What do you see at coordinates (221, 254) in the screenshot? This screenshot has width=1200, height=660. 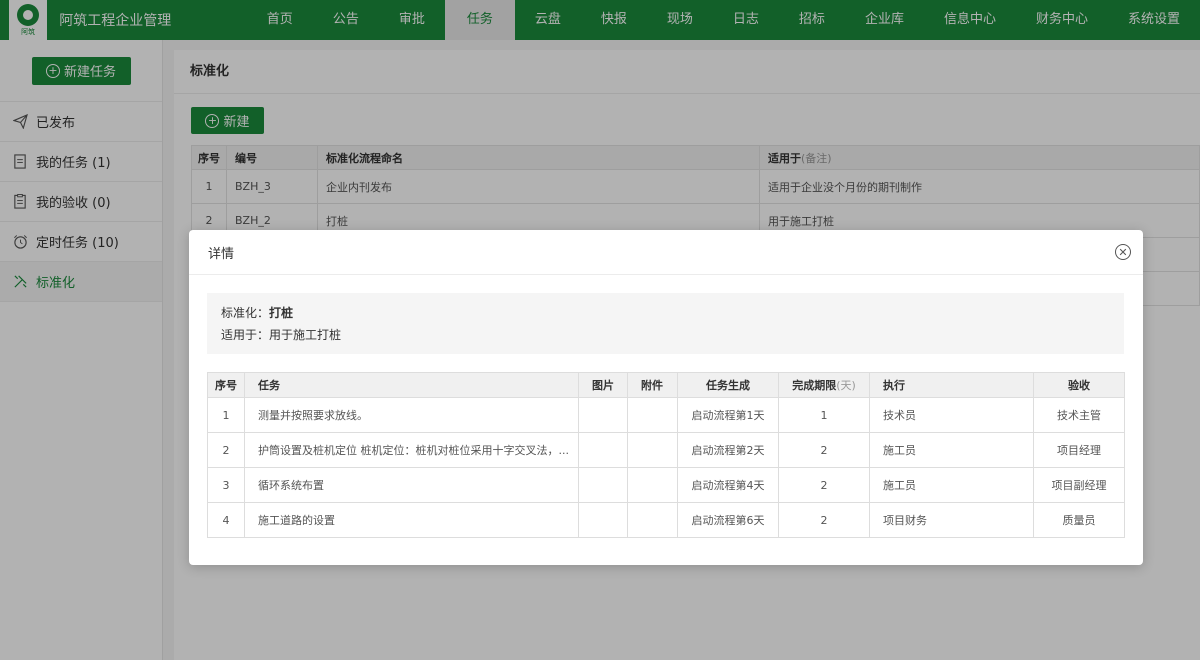 I see `modal-title: 详情` at bounding box center [221, 254].